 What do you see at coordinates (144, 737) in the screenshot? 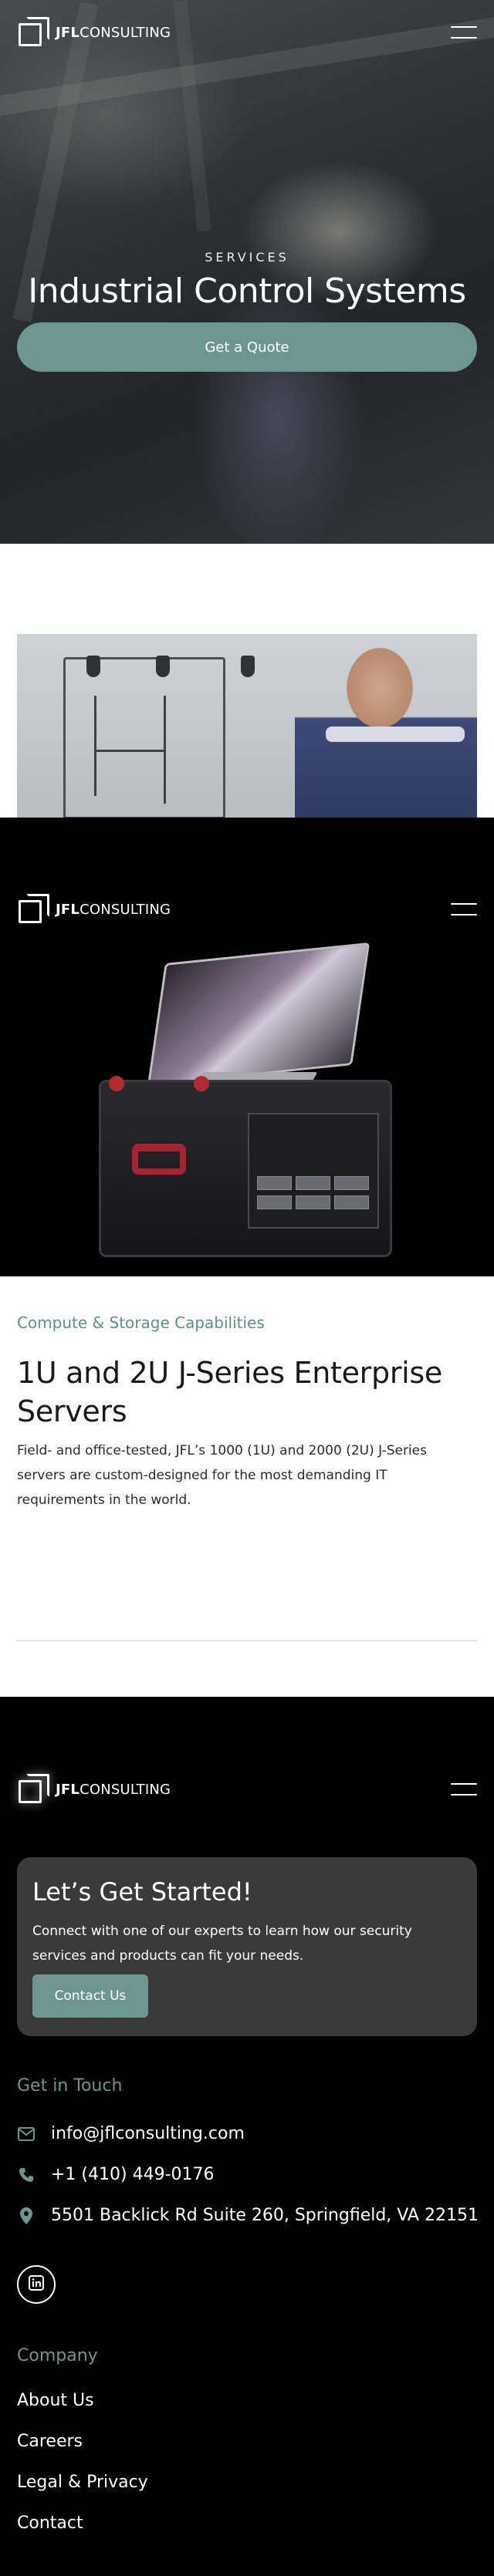
I see `control-panel-background` at bounding box center [144, 737].